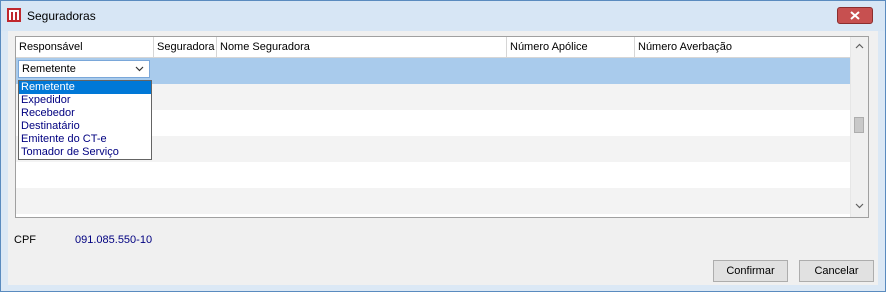  Describe the element at coordinates (85, 152) in the screenshot. I see `dropdown-option-tomador: Tomador de Serviço` at that location.